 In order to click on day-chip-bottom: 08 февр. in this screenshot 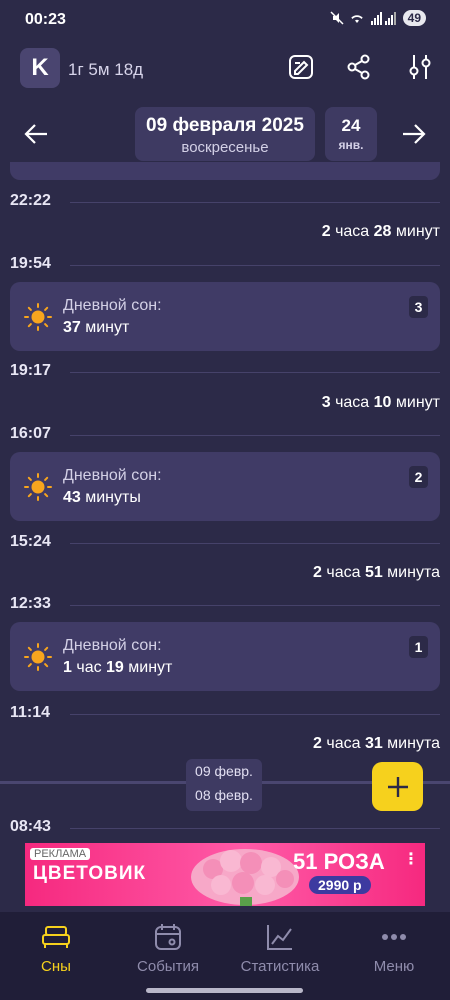, I will do `click(224, 795)`.